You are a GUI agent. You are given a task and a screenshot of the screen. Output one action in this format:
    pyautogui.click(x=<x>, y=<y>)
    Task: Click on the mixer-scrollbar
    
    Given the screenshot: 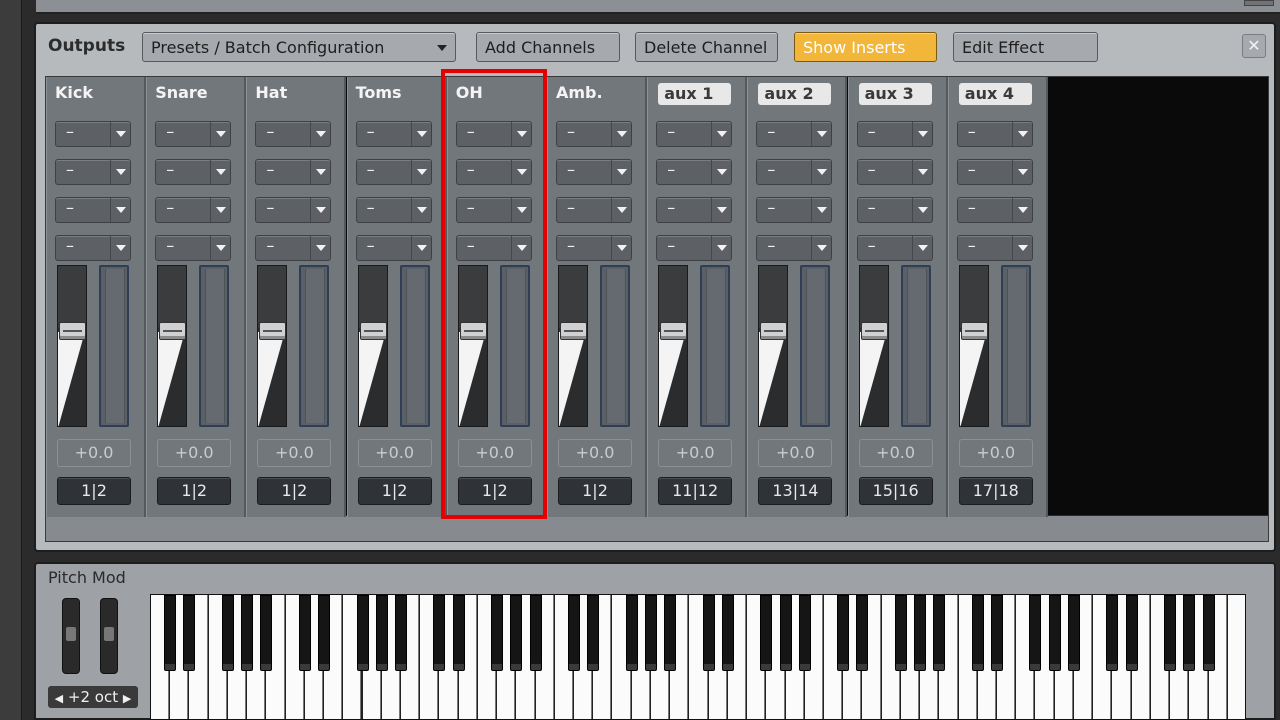 What is the action you would take?
    pyautogui.click(x=657, y=528)
    